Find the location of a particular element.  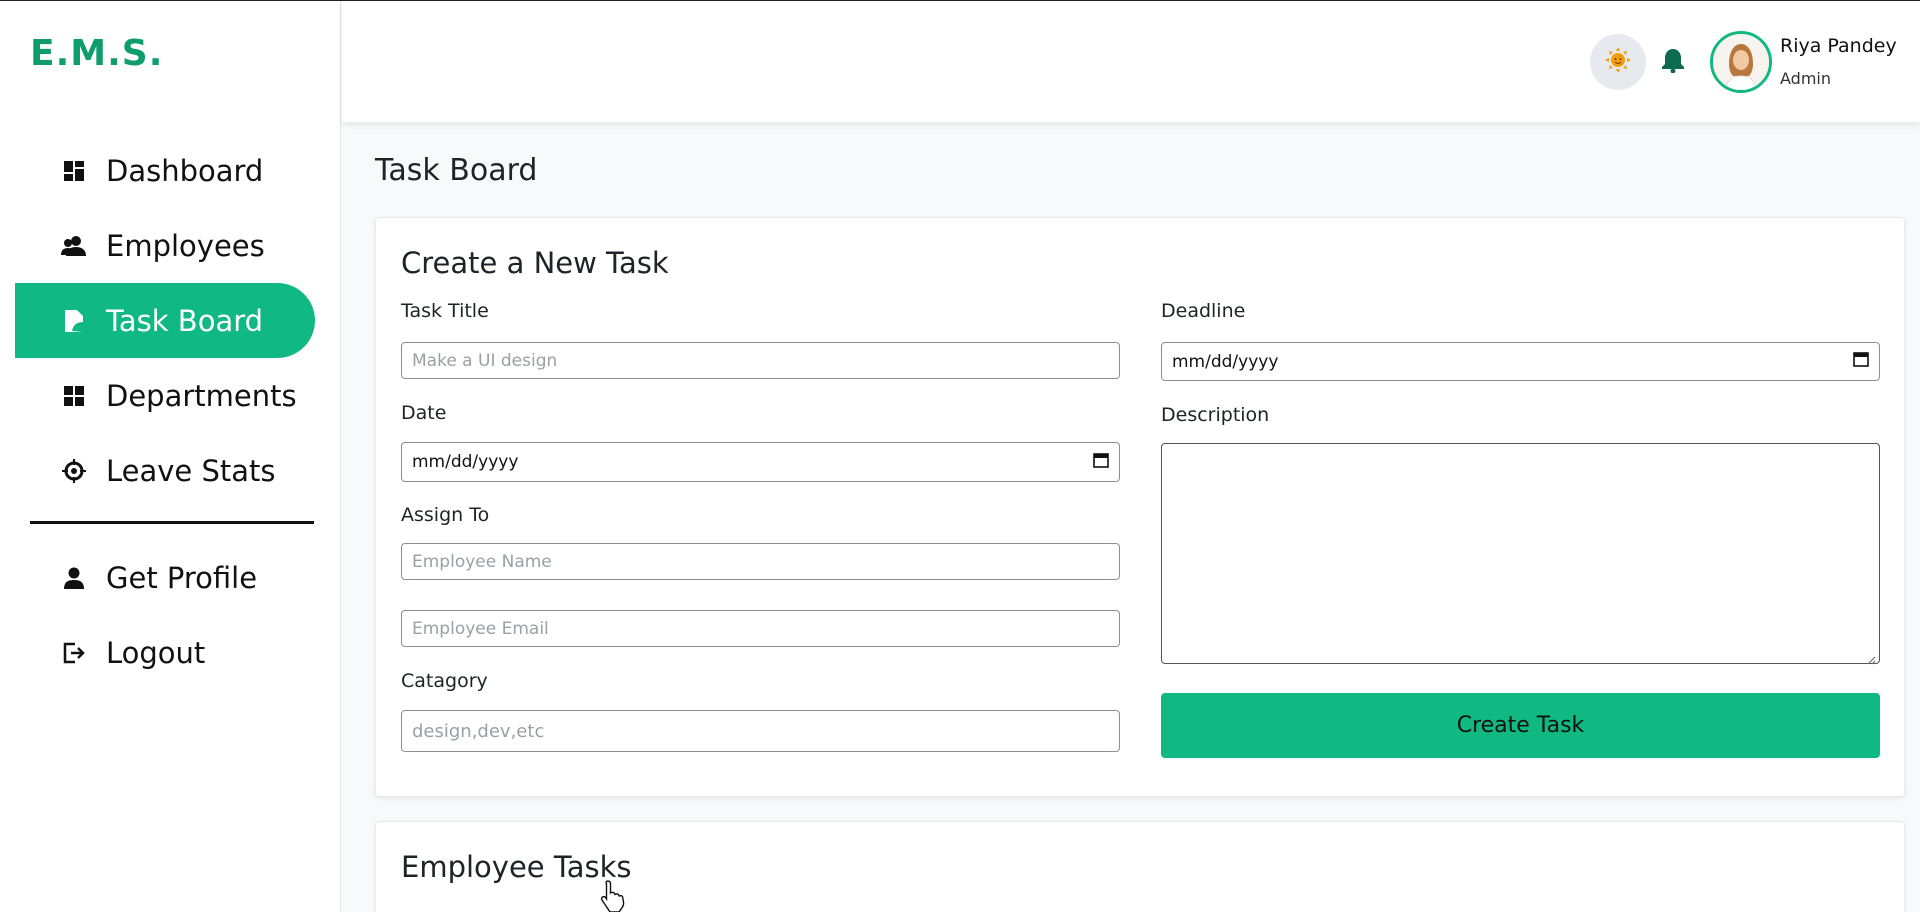

category-placeholder: design,dev,etc is located at coordinates (478, 731).